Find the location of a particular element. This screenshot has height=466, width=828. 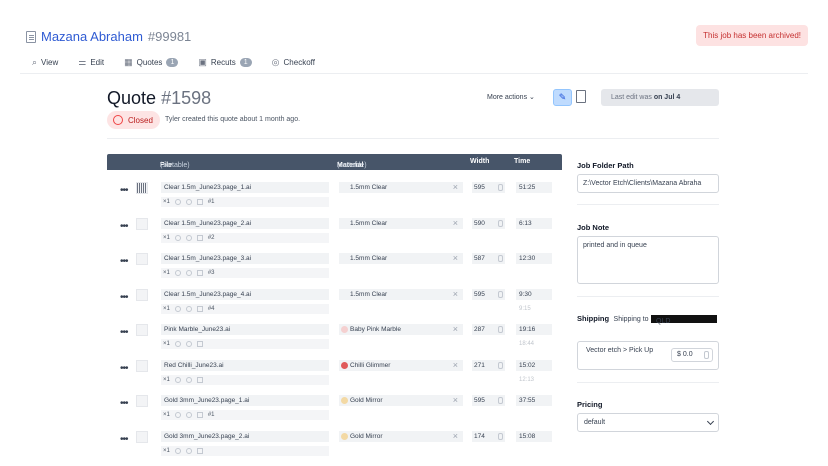

folder-path-input: Z:\Vector Etch\Clients\Mazana Abraha is located at coordinates (648, 183).